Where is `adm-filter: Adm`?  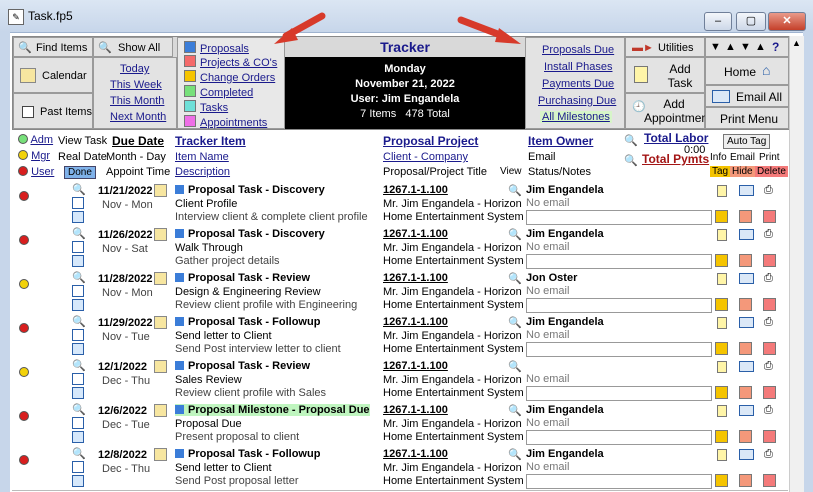
adm-filter: Adm is located at coordinates (35, 140).